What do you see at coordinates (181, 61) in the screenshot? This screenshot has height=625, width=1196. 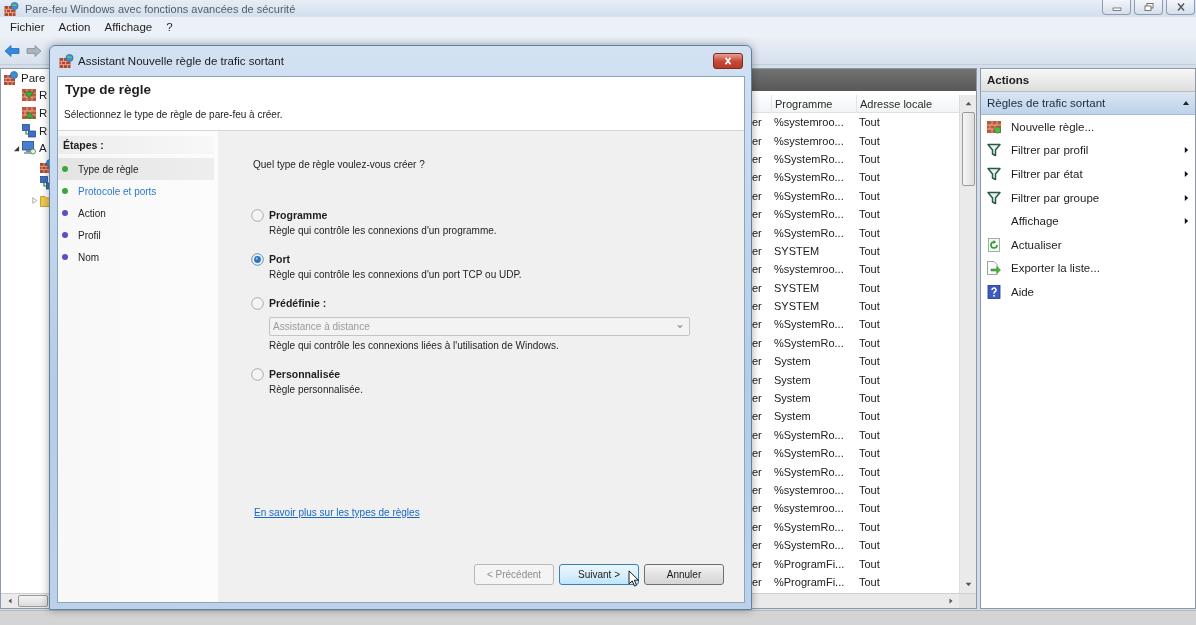 I see `dialog-title: Assistant Nouvelle règle de trafic sortant` at bounding box center [181, 61].